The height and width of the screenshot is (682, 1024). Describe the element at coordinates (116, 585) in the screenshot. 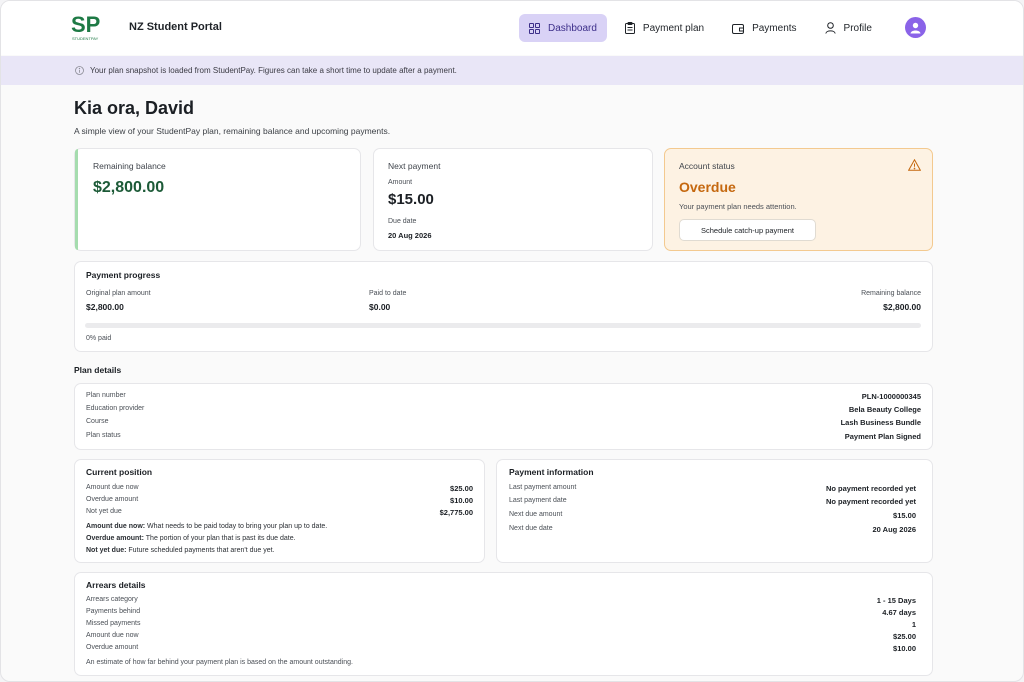

I see `arrears-details-title: Arrears details` at that location.